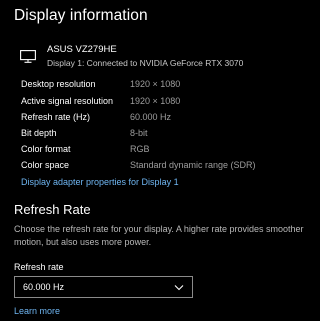 The height and width of the screenshot is (321, 320). What do you see at coordinates (81, 15) in the screenshot?
I see `page-title: Display information` at bounding box center [81, 15].